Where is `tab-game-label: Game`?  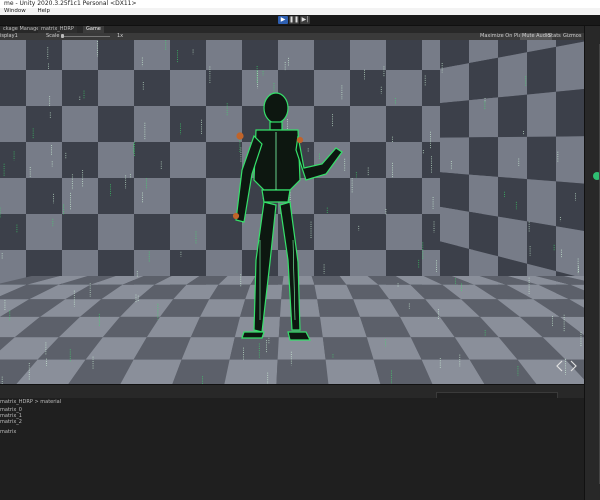
tab-game-label: Game is located at coordinates (93, 29).